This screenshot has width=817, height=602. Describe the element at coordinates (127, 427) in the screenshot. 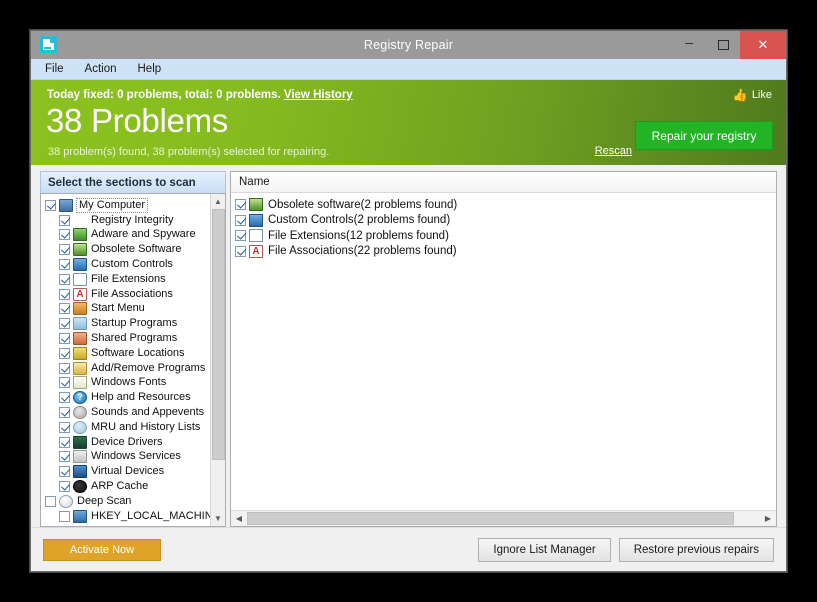

I see `tree-item: MRU and History Lists` at that location.